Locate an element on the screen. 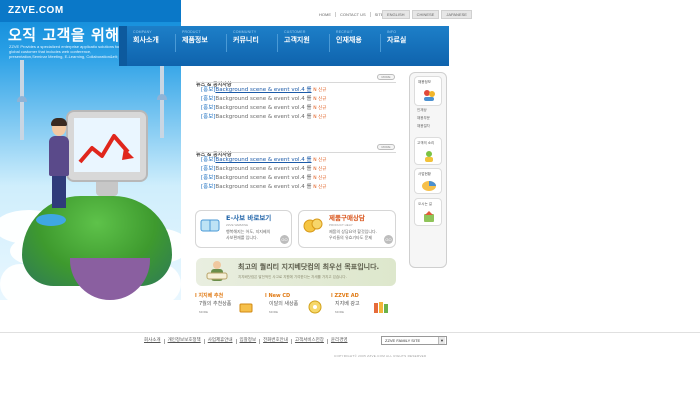 The height and width of the screenshot is (408, 700). home-link: HOME is located at coordinates (325, 14).